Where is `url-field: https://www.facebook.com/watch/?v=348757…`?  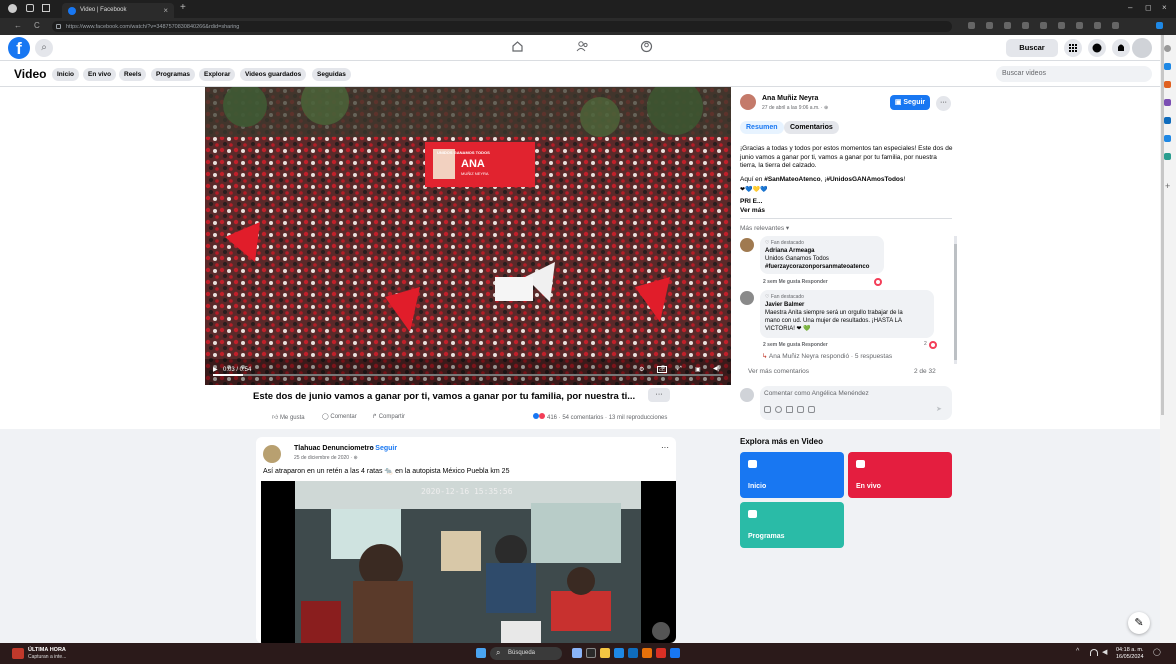 url-field: https://www.facebook.com/watch/?v=348757… is located at coordinates (502, 26).